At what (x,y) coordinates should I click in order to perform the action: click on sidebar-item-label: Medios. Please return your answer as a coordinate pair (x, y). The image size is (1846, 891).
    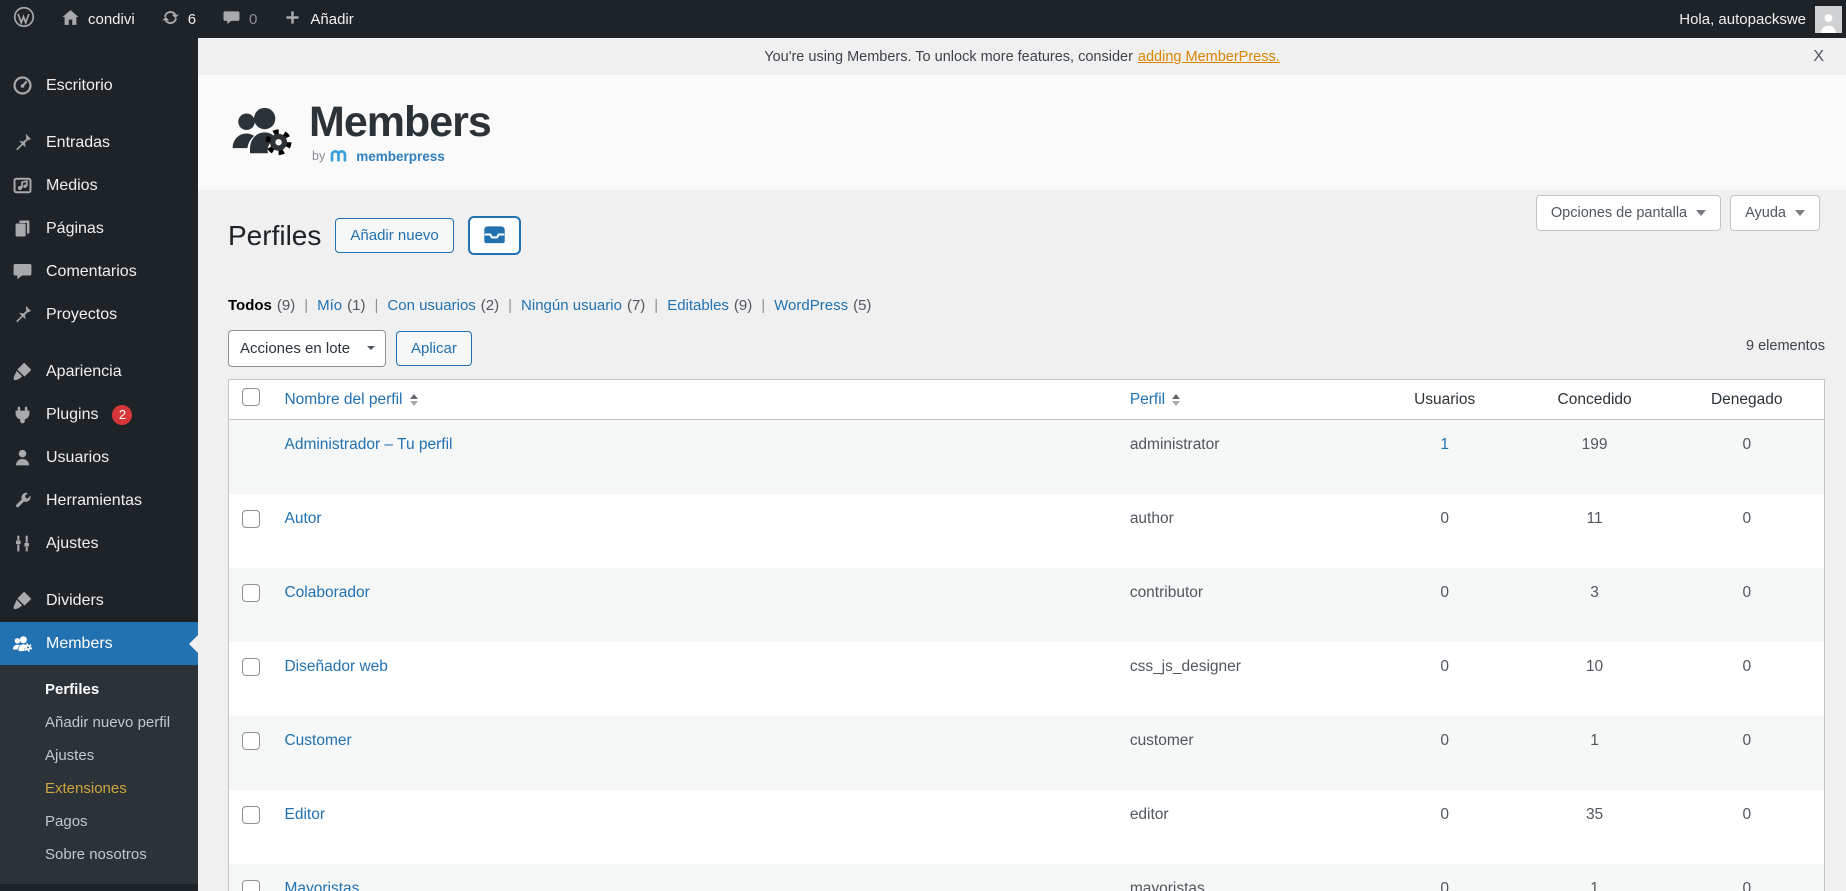
    Looking at the image, I should click on (72, 185).